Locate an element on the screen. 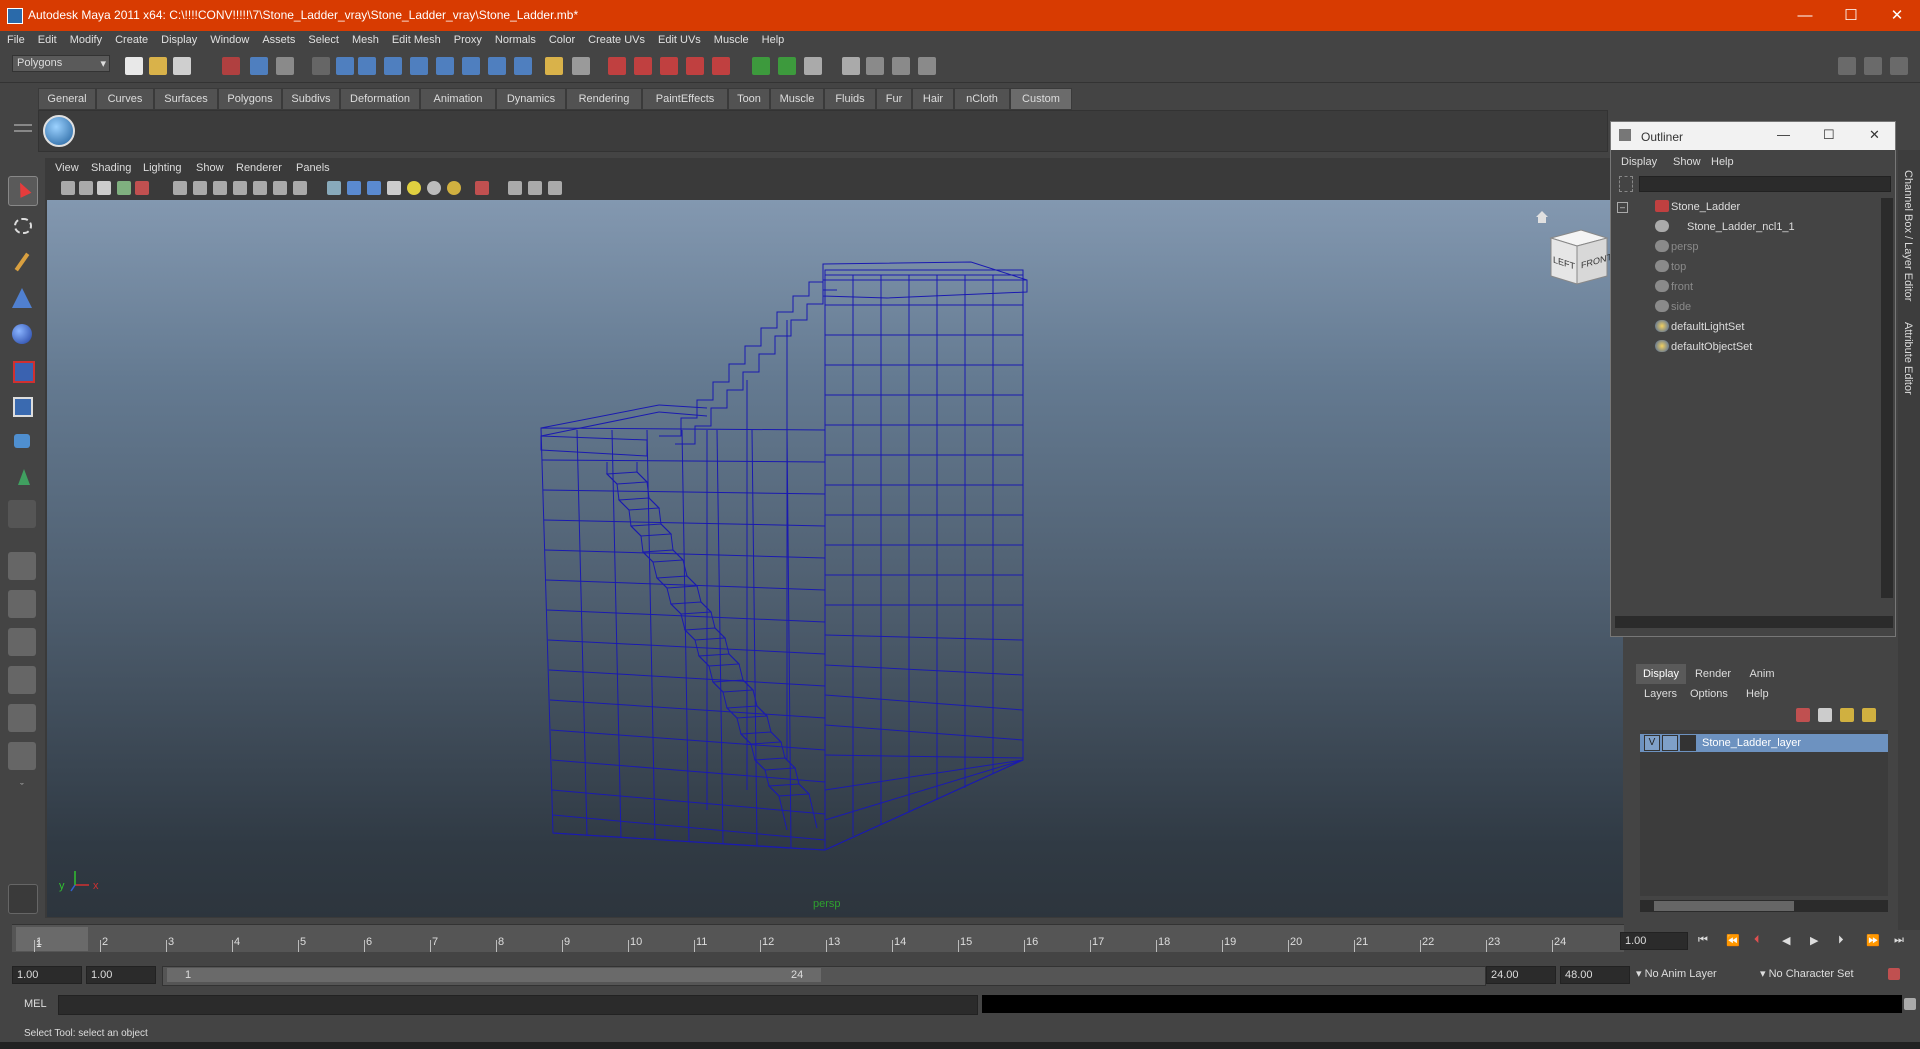 This screenshot has height=1049, width=1920. menu-assets: Assets is located at coordinates (278, 38).